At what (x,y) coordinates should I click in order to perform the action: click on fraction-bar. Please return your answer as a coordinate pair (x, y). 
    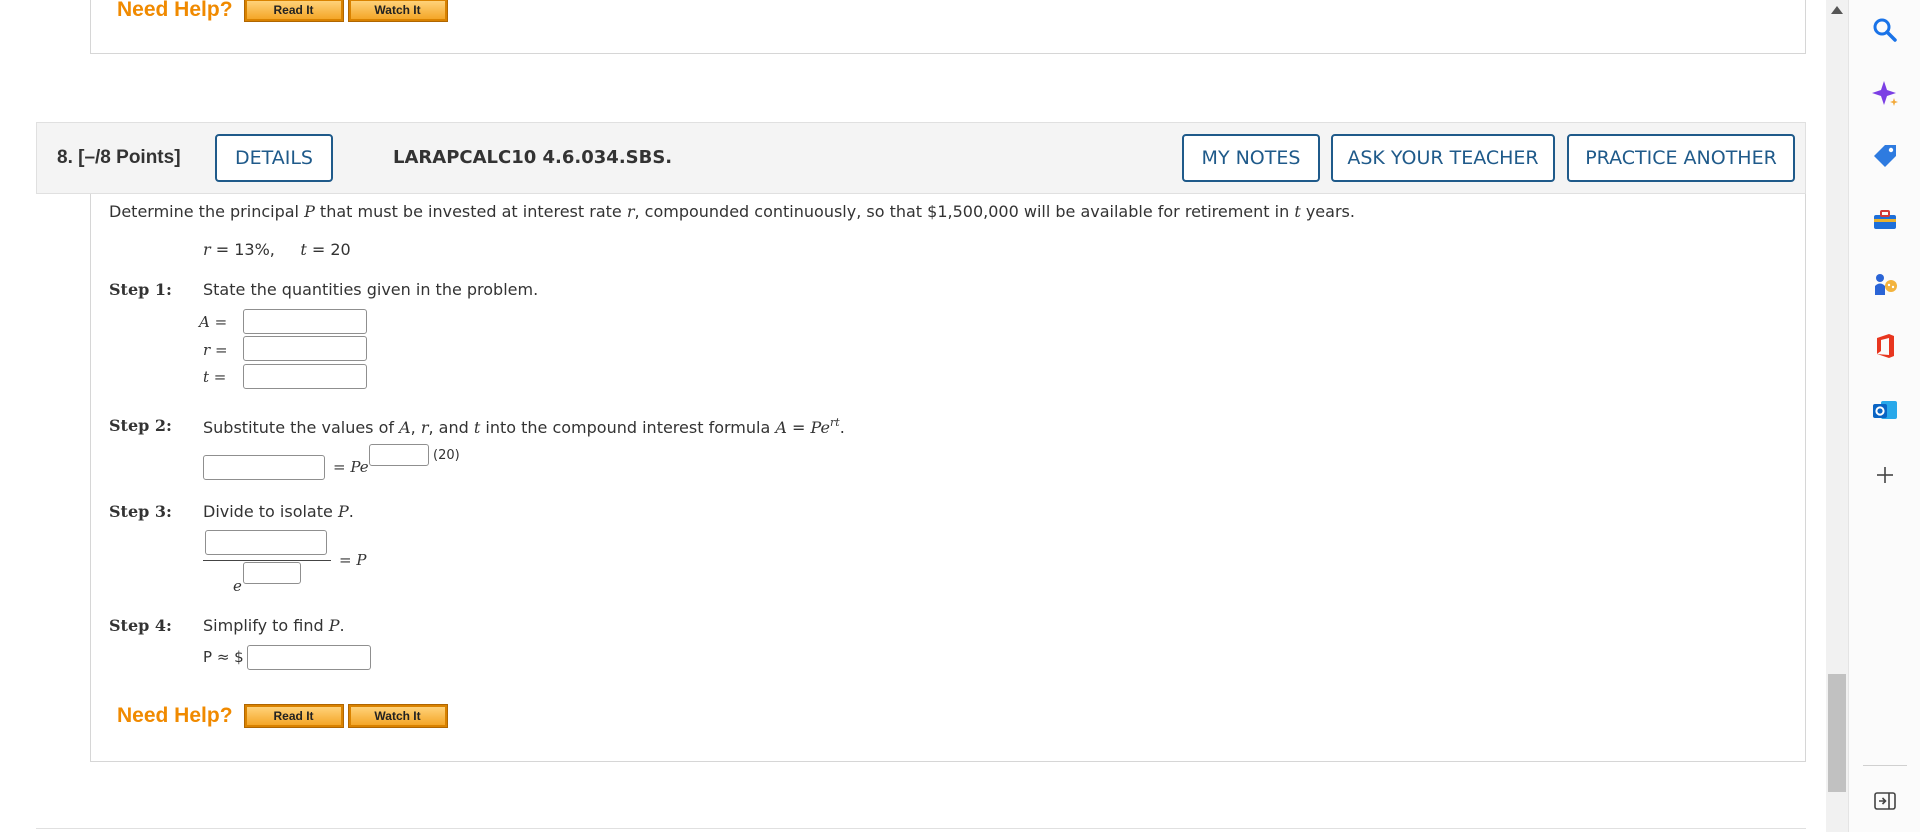
    Looking at the image, I should click on (267, 560).